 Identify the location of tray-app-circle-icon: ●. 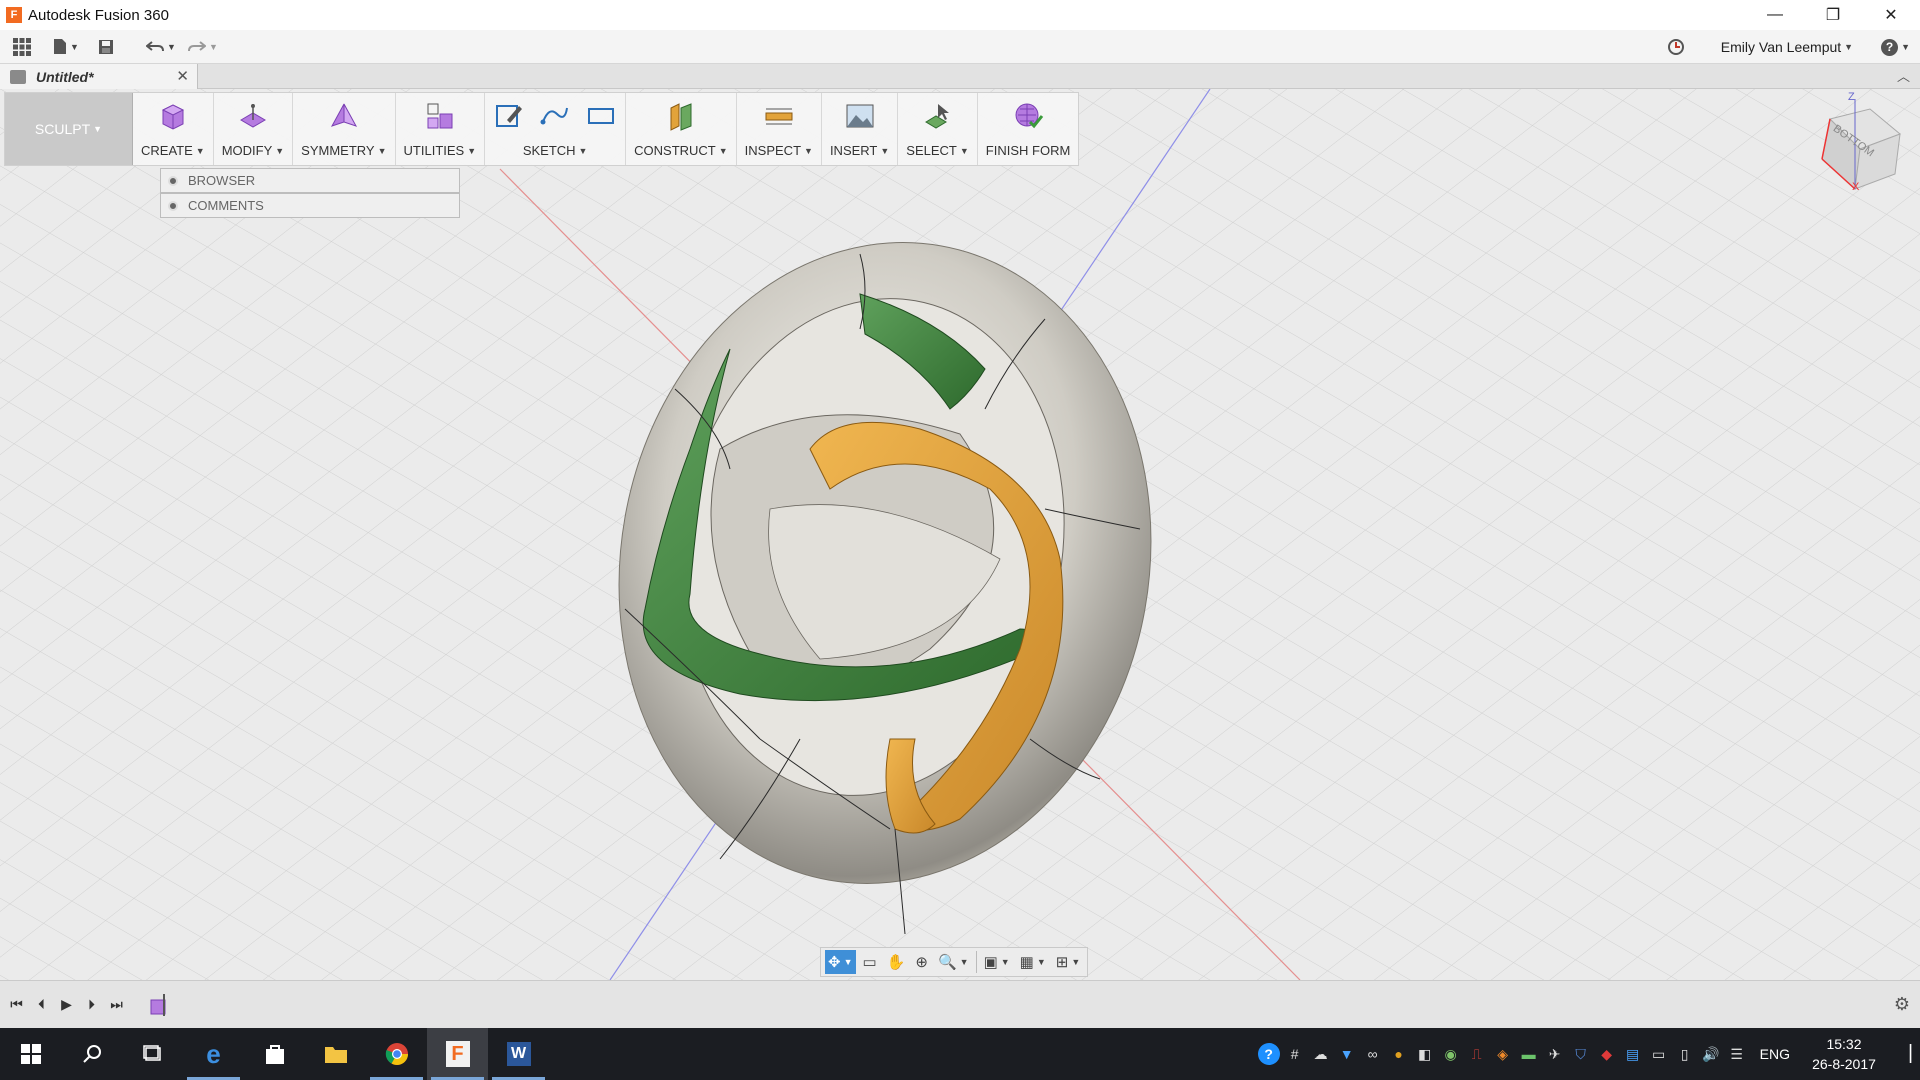
(1399, 1054).